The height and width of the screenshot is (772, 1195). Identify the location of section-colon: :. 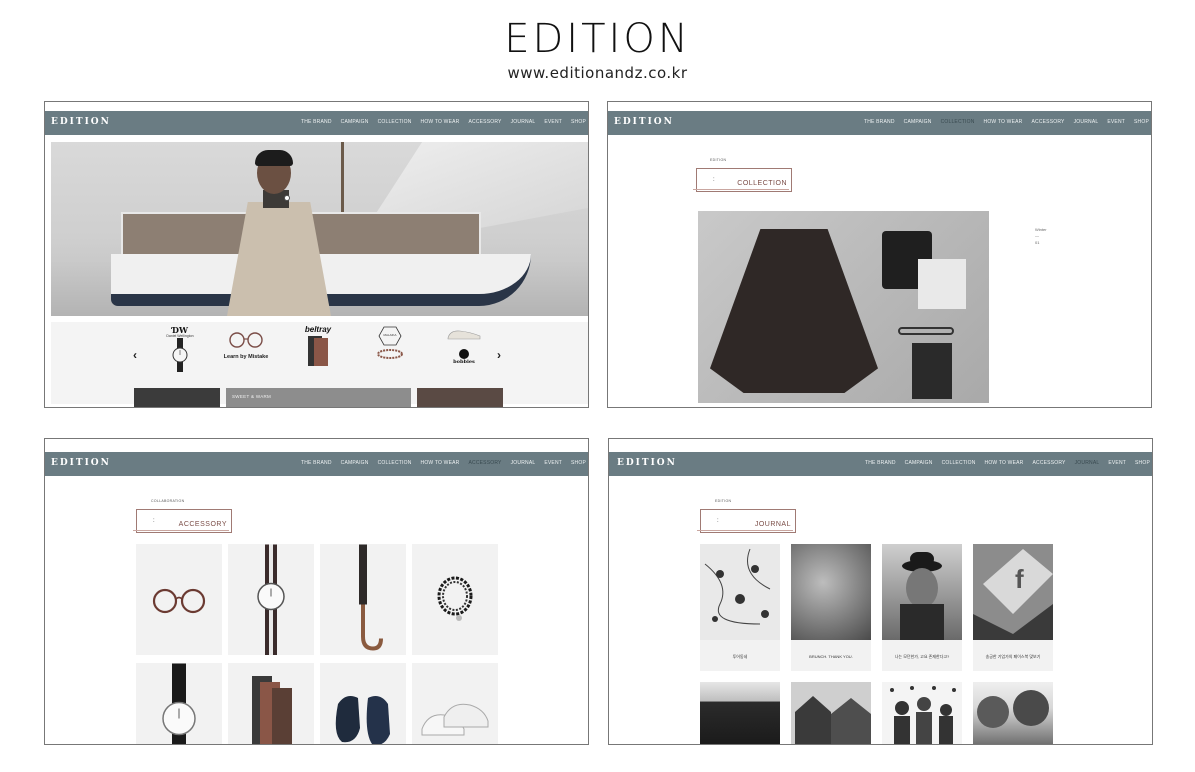
(714, 180).